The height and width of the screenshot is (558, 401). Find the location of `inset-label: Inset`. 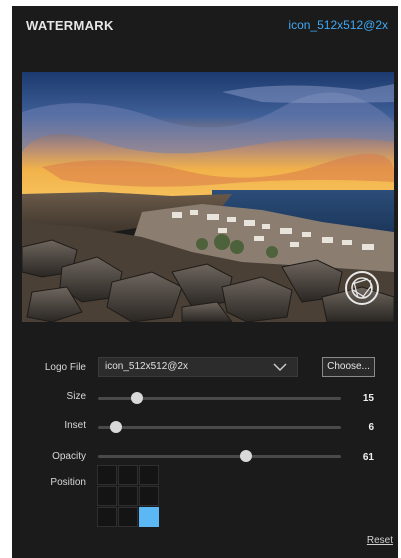

inset-label: Inset is located at coordinates (75, 425).